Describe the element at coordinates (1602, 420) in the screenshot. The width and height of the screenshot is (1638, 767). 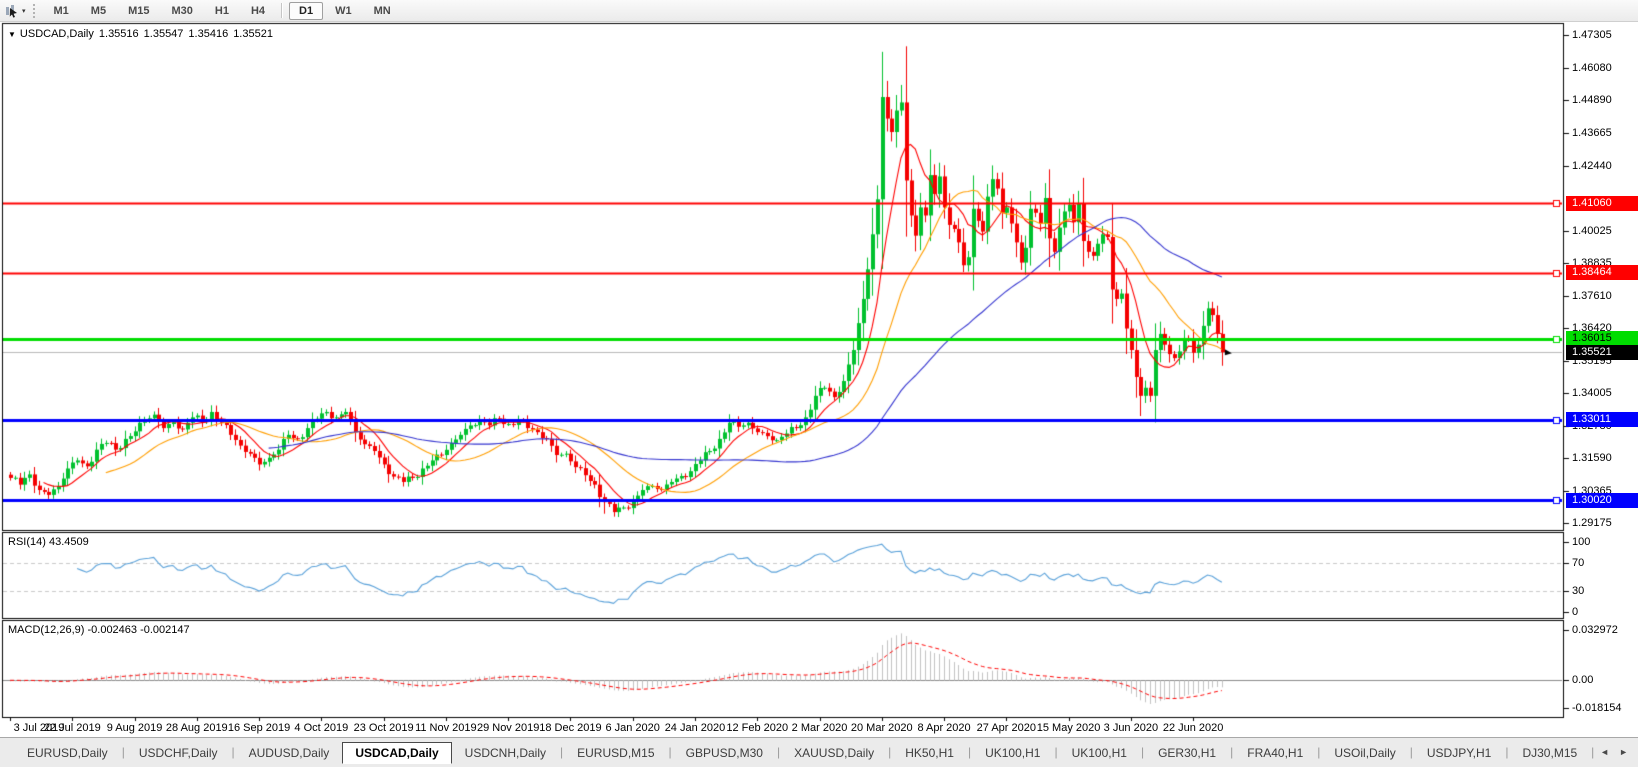
I see `level-price-badge: 1.33011` at that location.